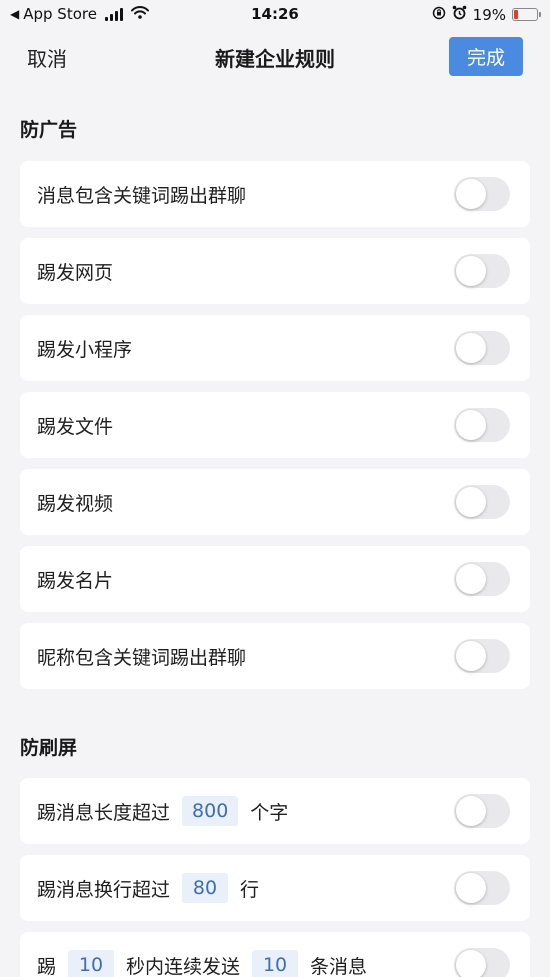  I want to click on rule-kick-webpage: 踢发网页, so click(275, 271).